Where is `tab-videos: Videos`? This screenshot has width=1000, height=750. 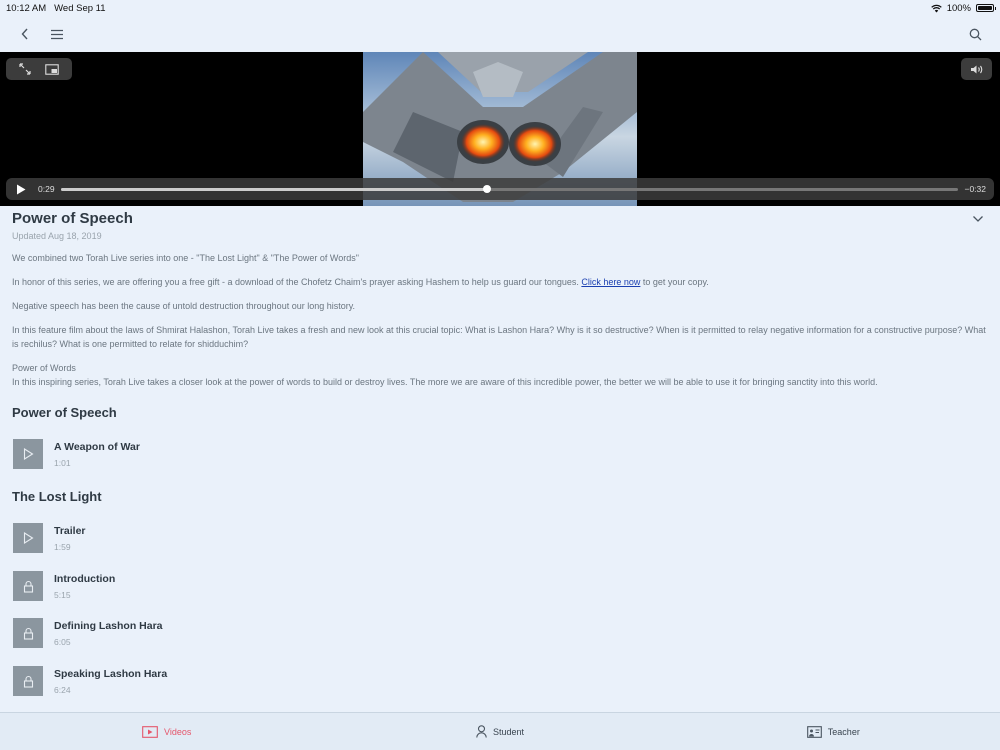 tab-videos: Videos is located at coordinates (166, 731).